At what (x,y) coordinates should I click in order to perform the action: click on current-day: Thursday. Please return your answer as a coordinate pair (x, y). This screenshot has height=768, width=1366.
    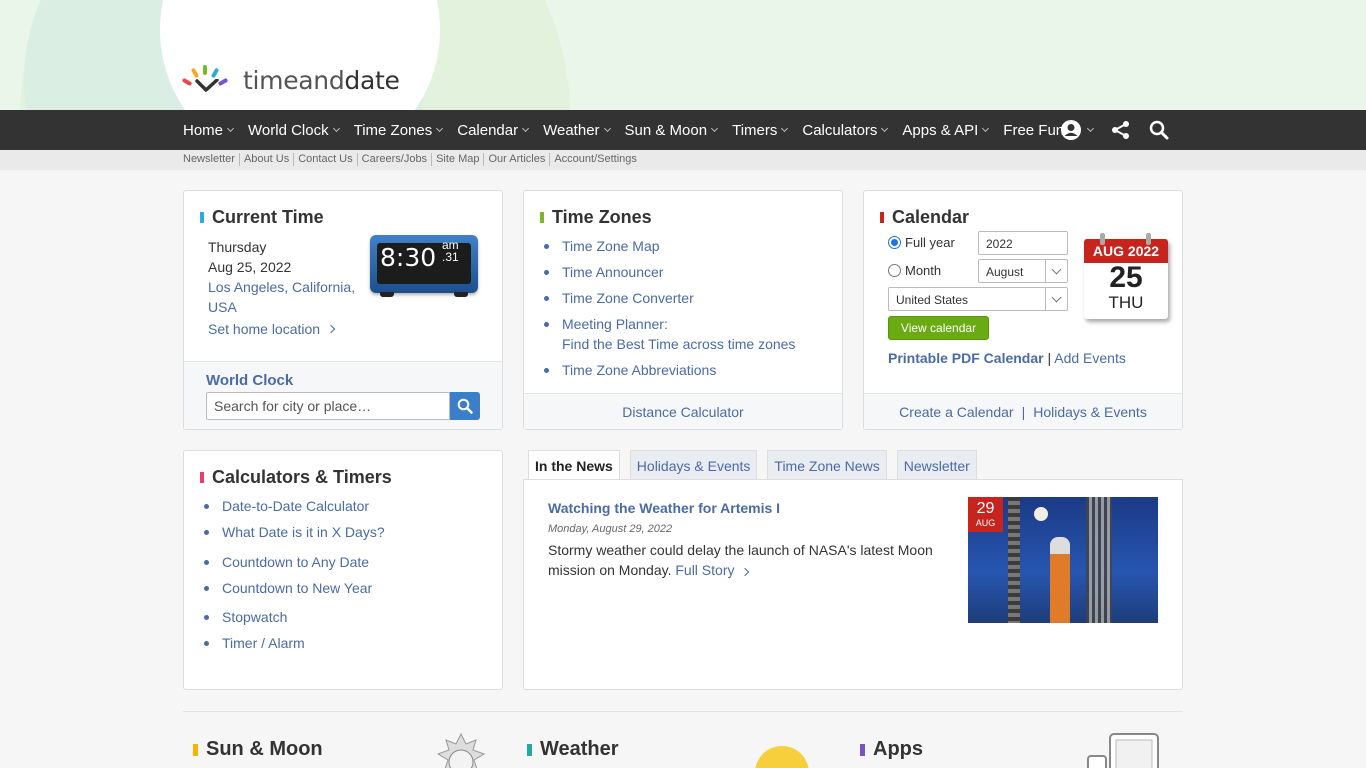
    Looking at the image, I should click on (237, 247).